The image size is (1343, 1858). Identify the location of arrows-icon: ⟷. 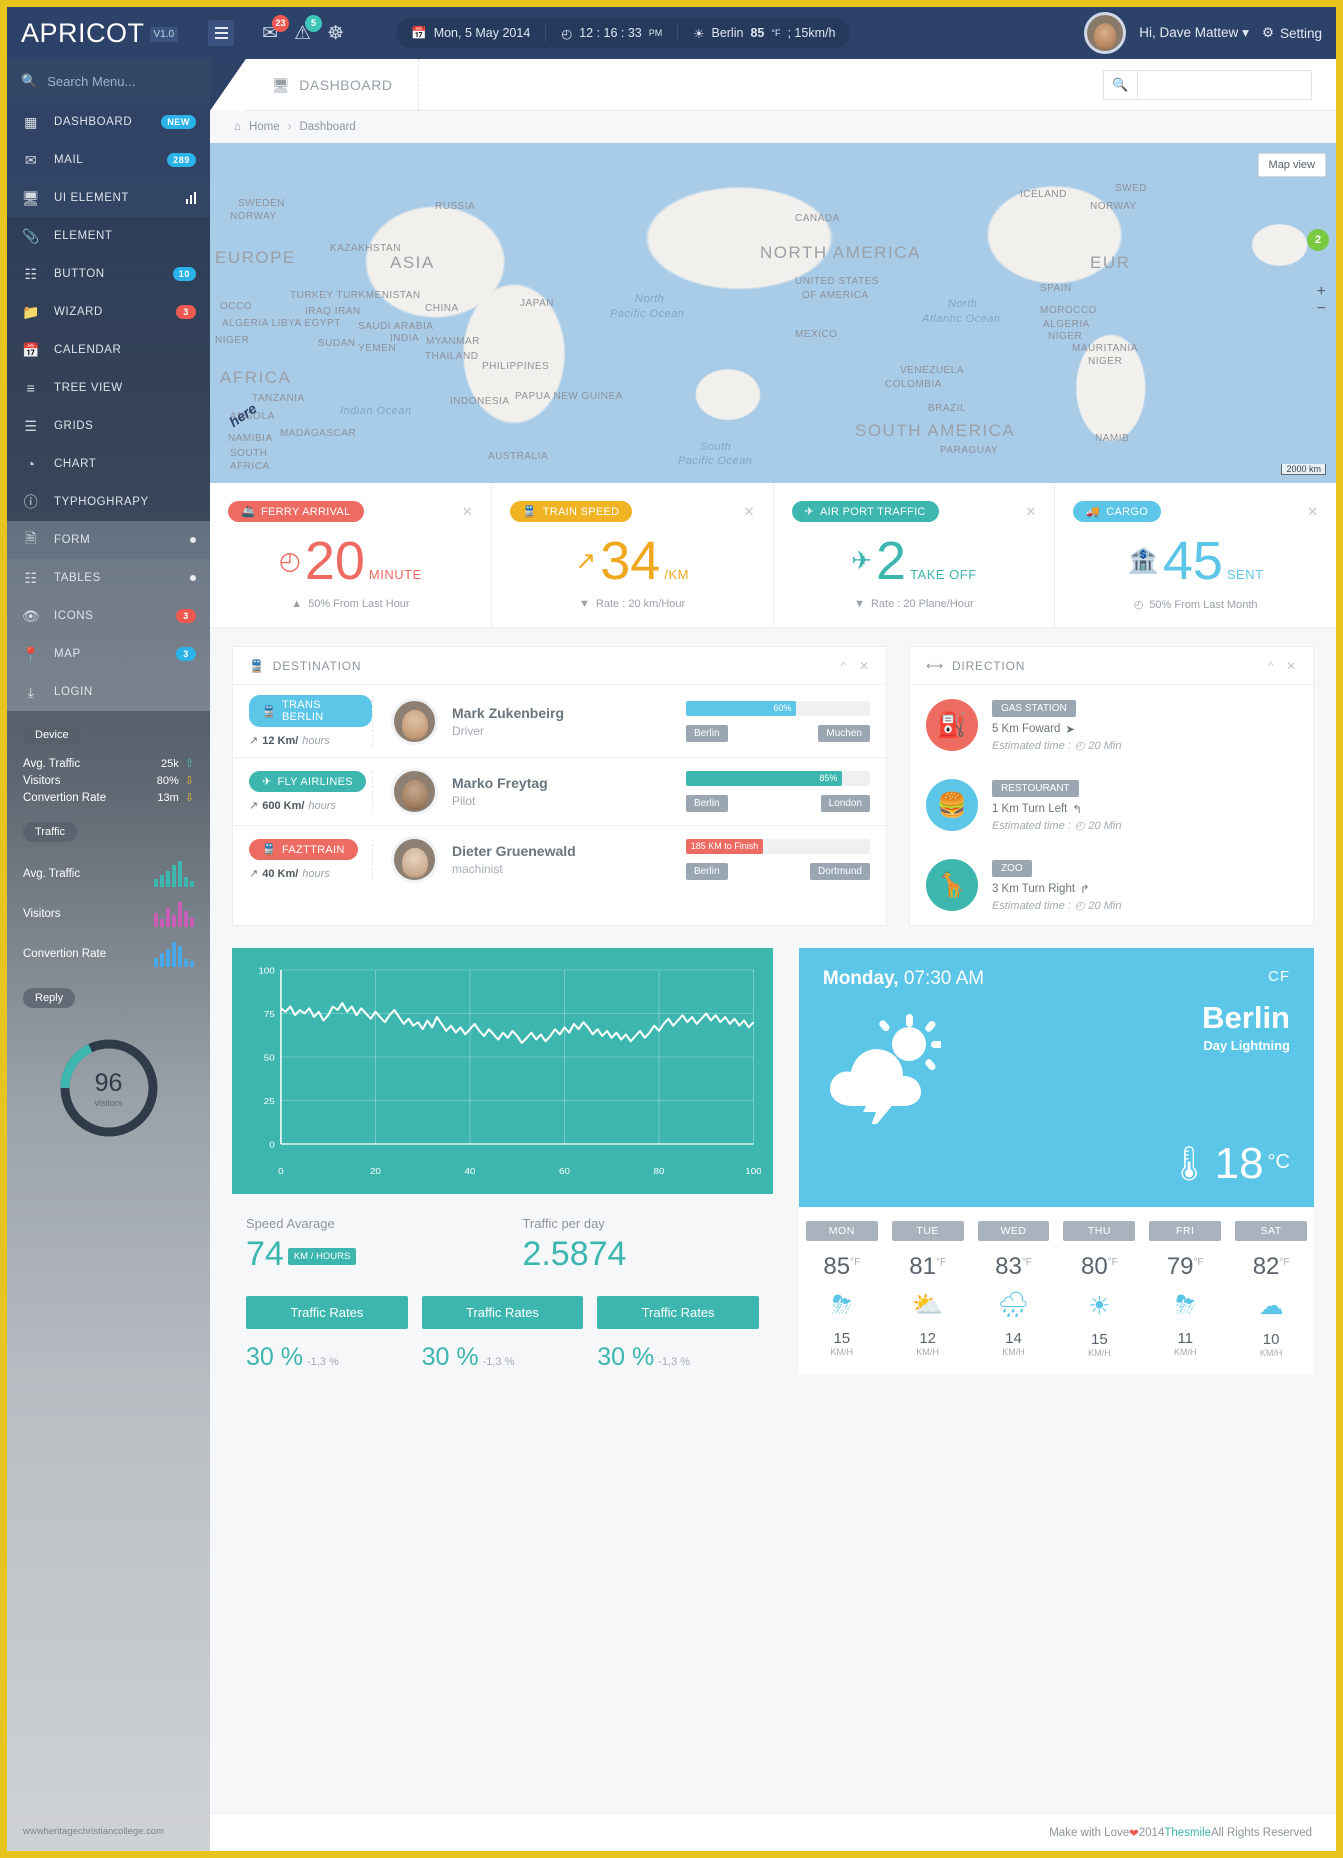
(934, 665).